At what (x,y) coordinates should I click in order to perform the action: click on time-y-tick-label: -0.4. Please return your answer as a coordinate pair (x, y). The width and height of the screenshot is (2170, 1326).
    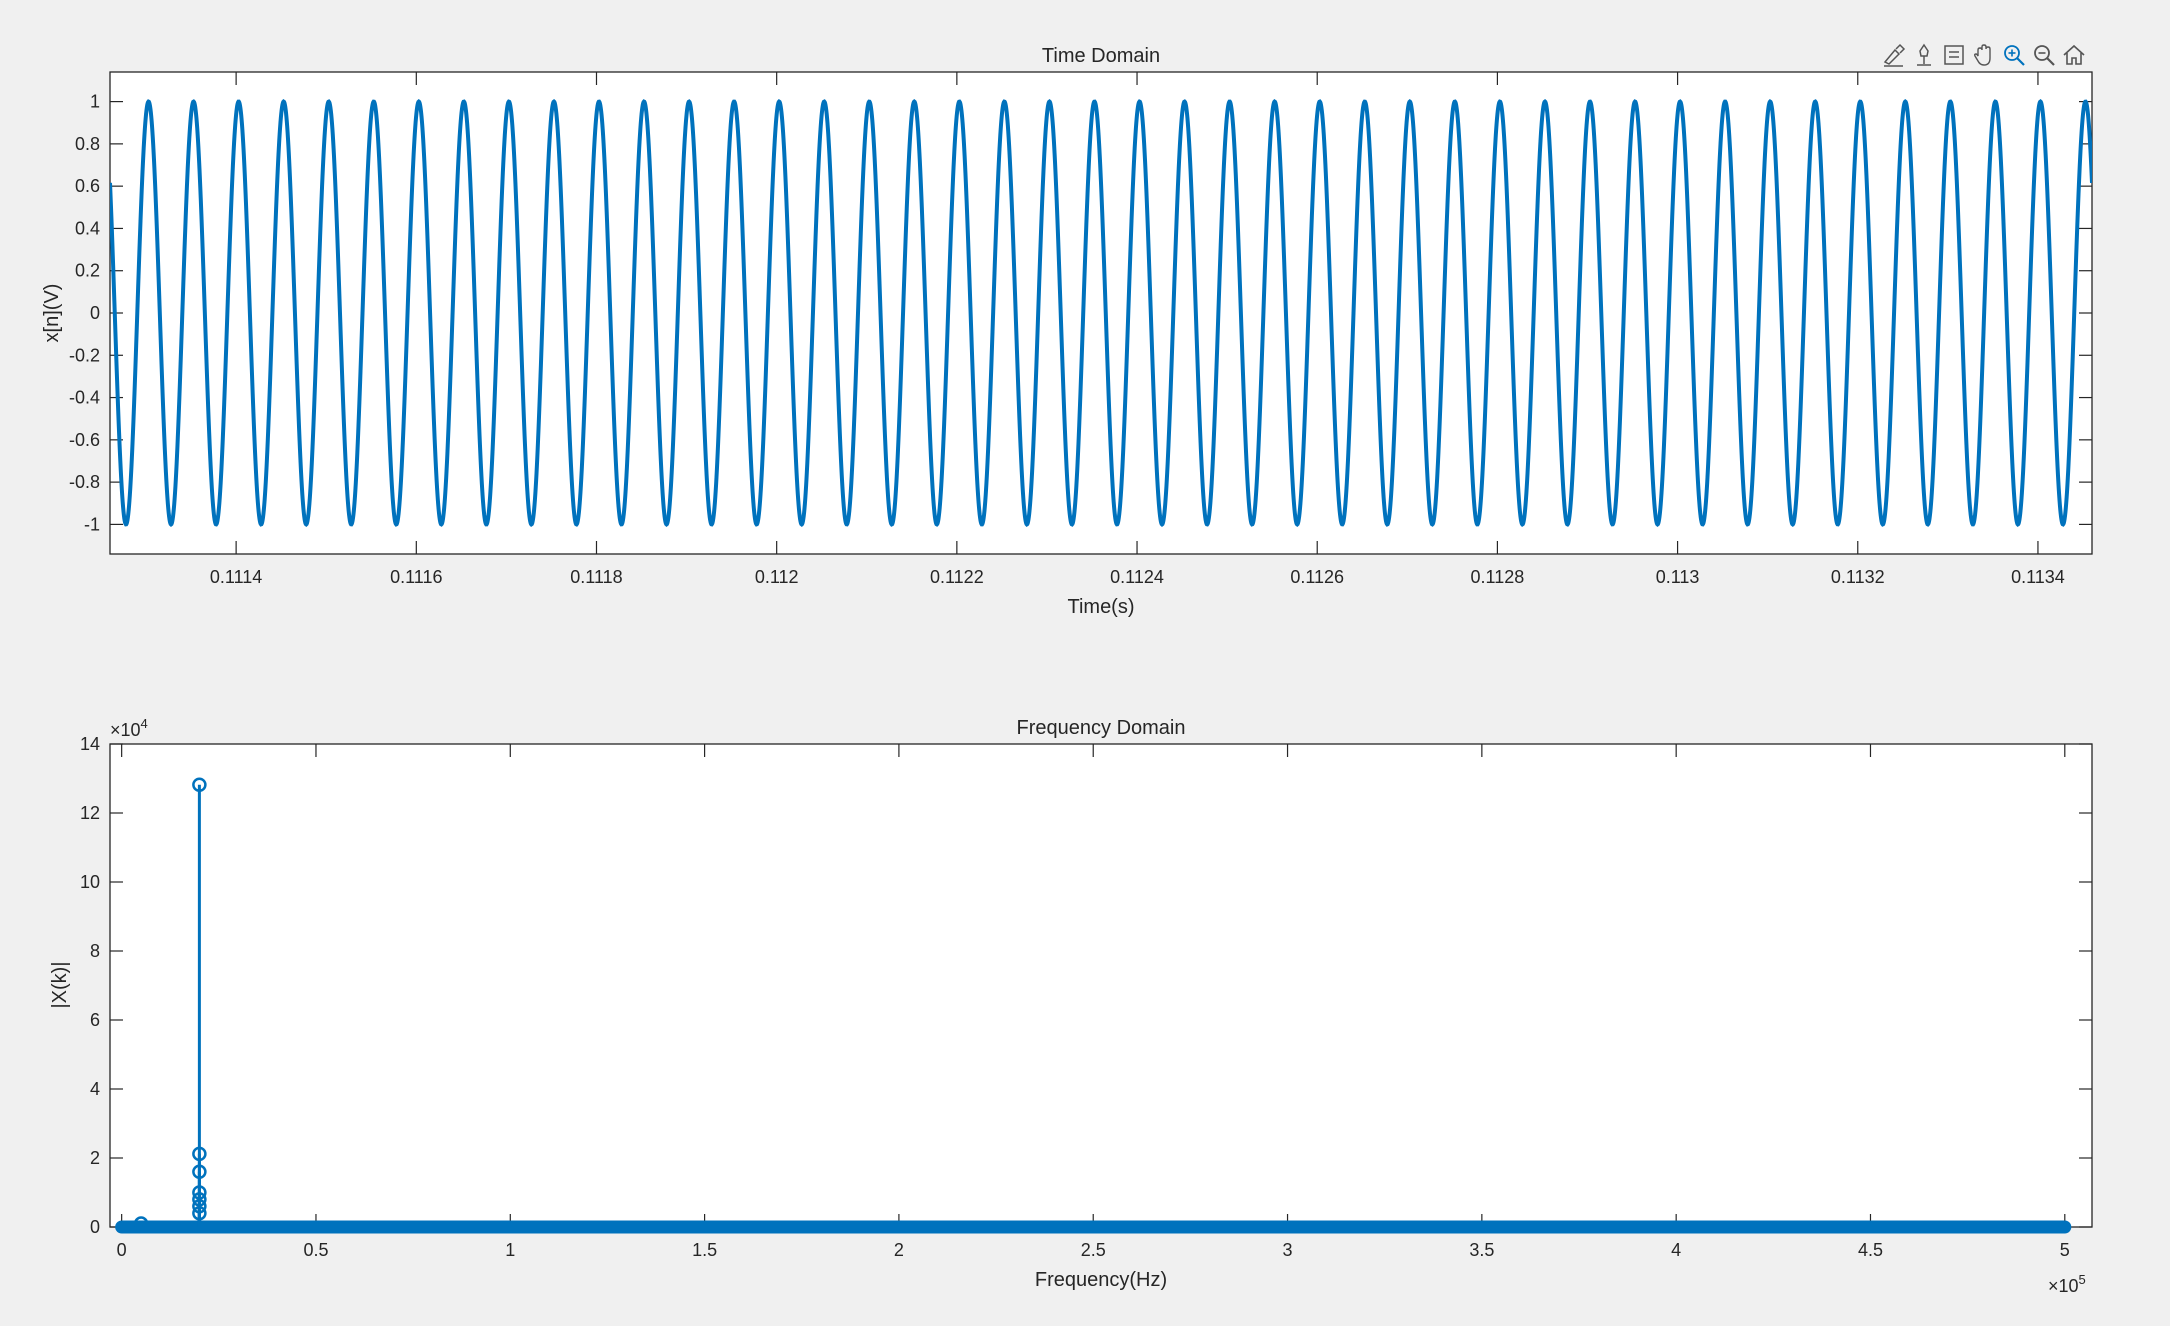
    Looking at the image, I should click on (84, 398).